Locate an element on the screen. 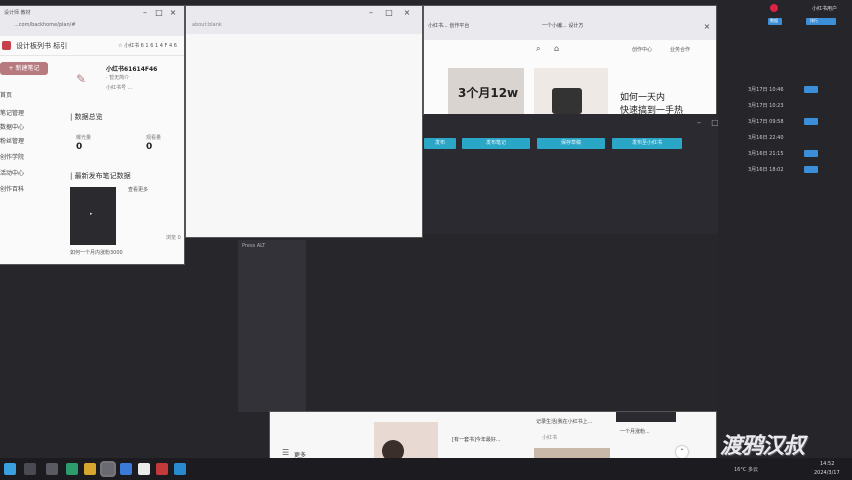 The height and width of the screenshot is (480, 852). headline-line-1: 如何一天内 is located at coordinates (643, 98).